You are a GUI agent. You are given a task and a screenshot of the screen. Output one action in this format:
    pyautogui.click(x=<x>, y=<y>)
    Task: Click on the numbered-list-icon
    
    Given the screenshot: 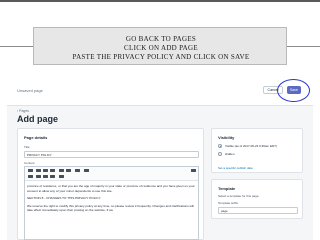 What is the action you would take?
    pyautogui.click(x=68, y=170)
    